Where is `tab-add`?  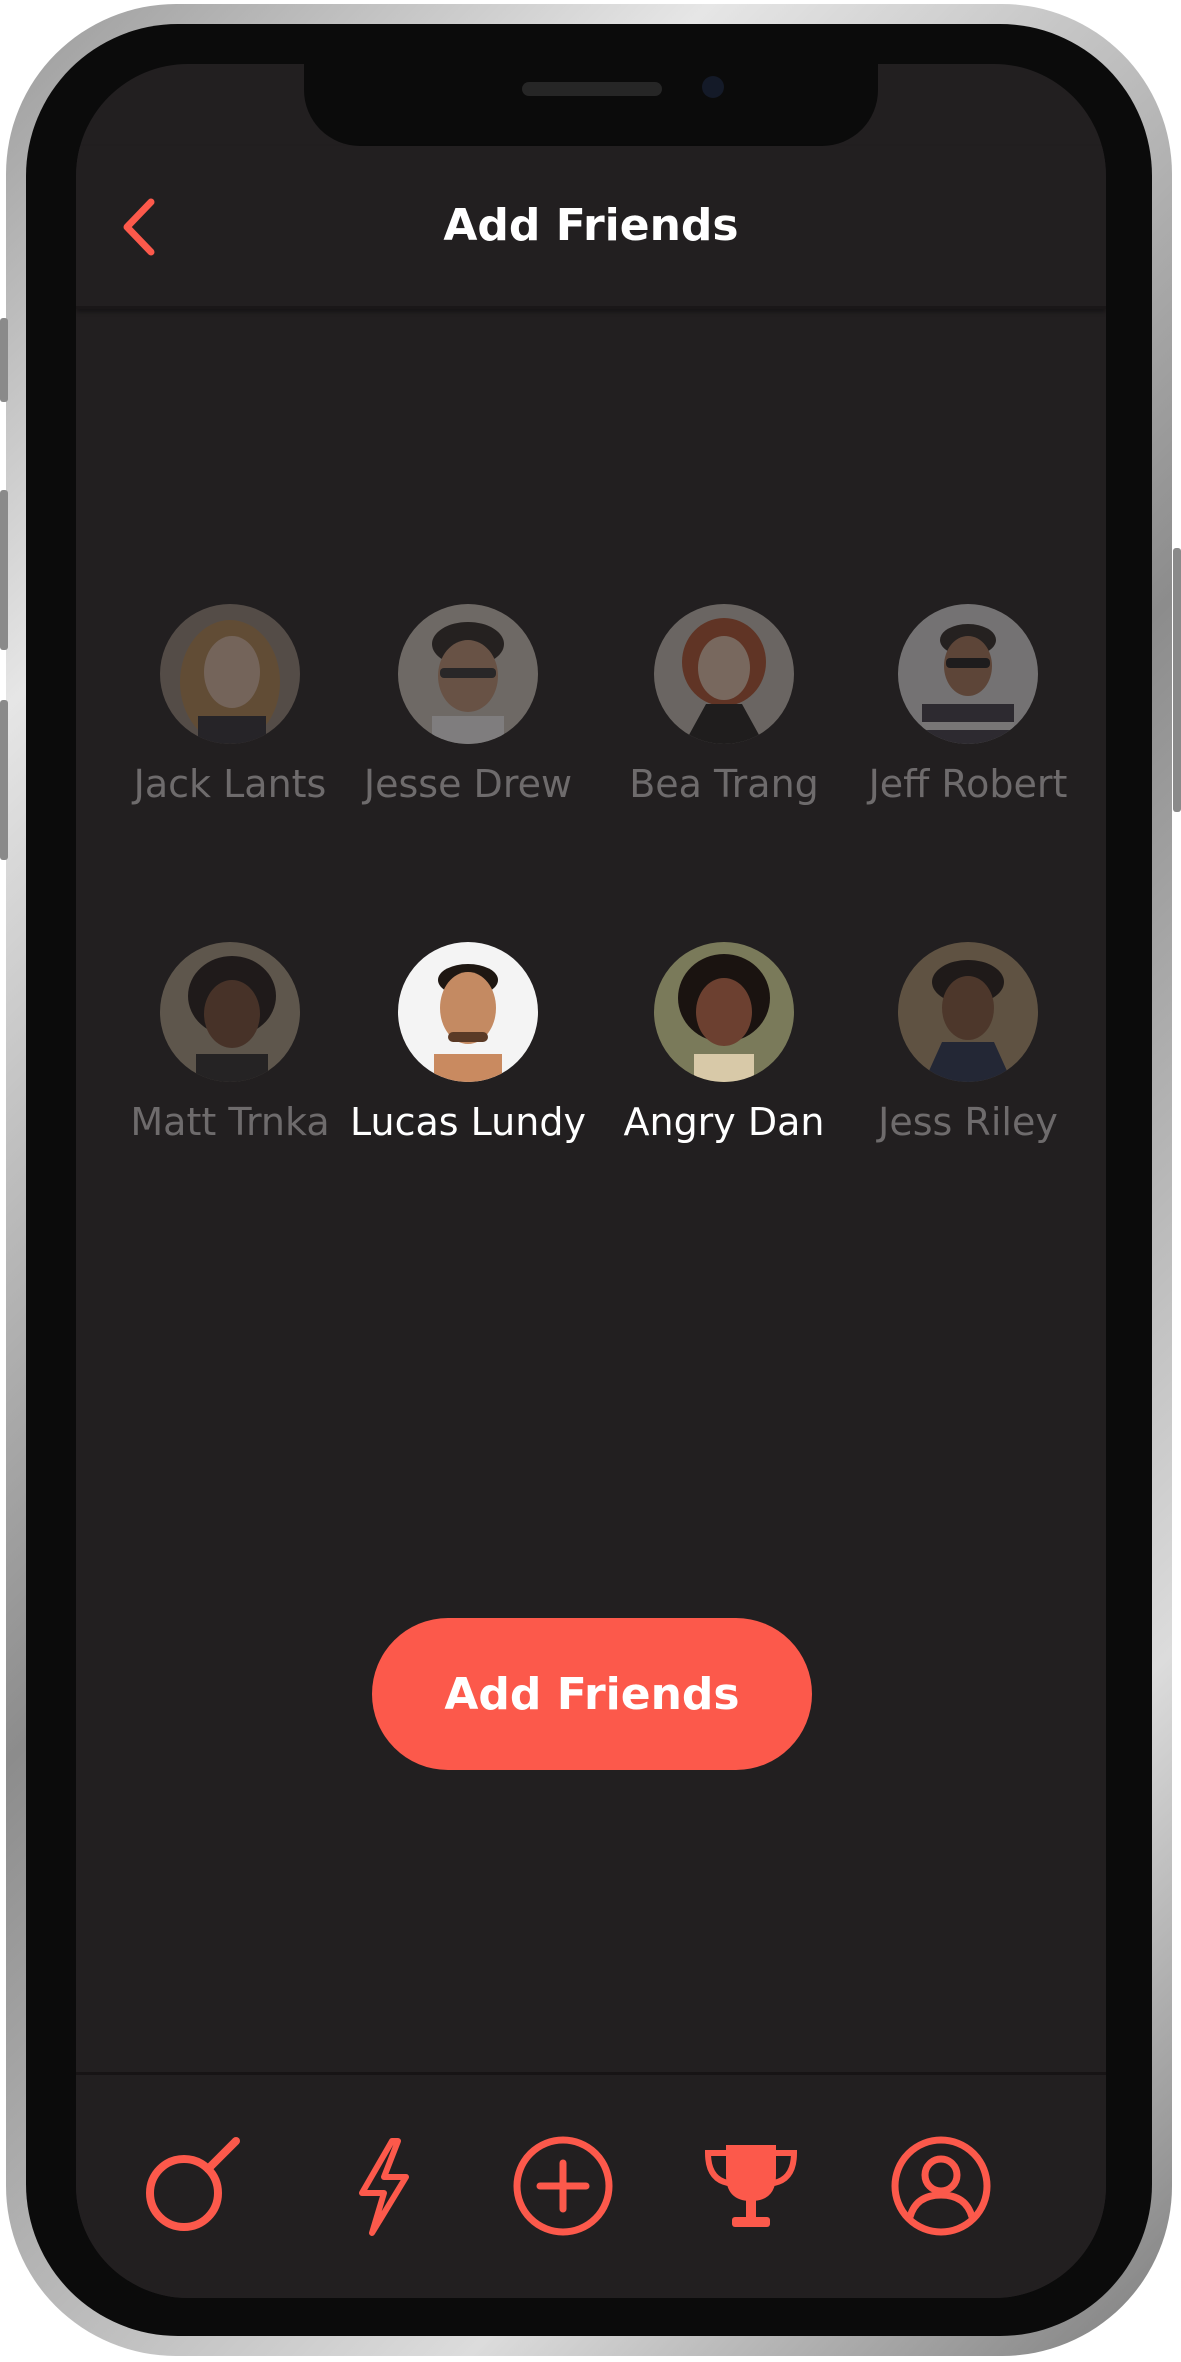 tab-add is located at coordinates (563, 2186).